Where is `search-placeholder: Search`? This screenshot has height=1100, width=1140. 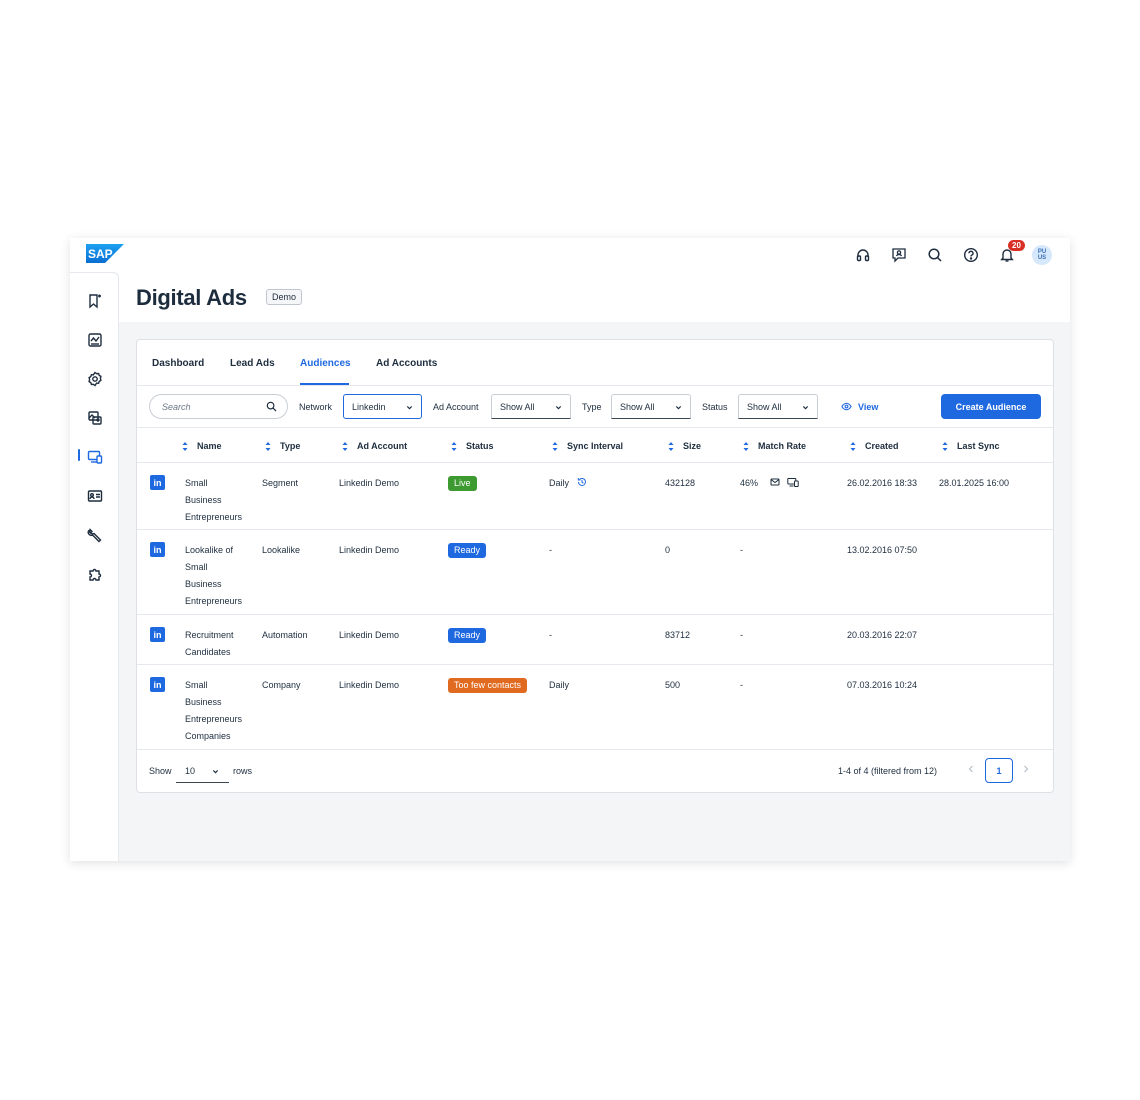
search-placeholder: Search is located at coordinates (176, 407).